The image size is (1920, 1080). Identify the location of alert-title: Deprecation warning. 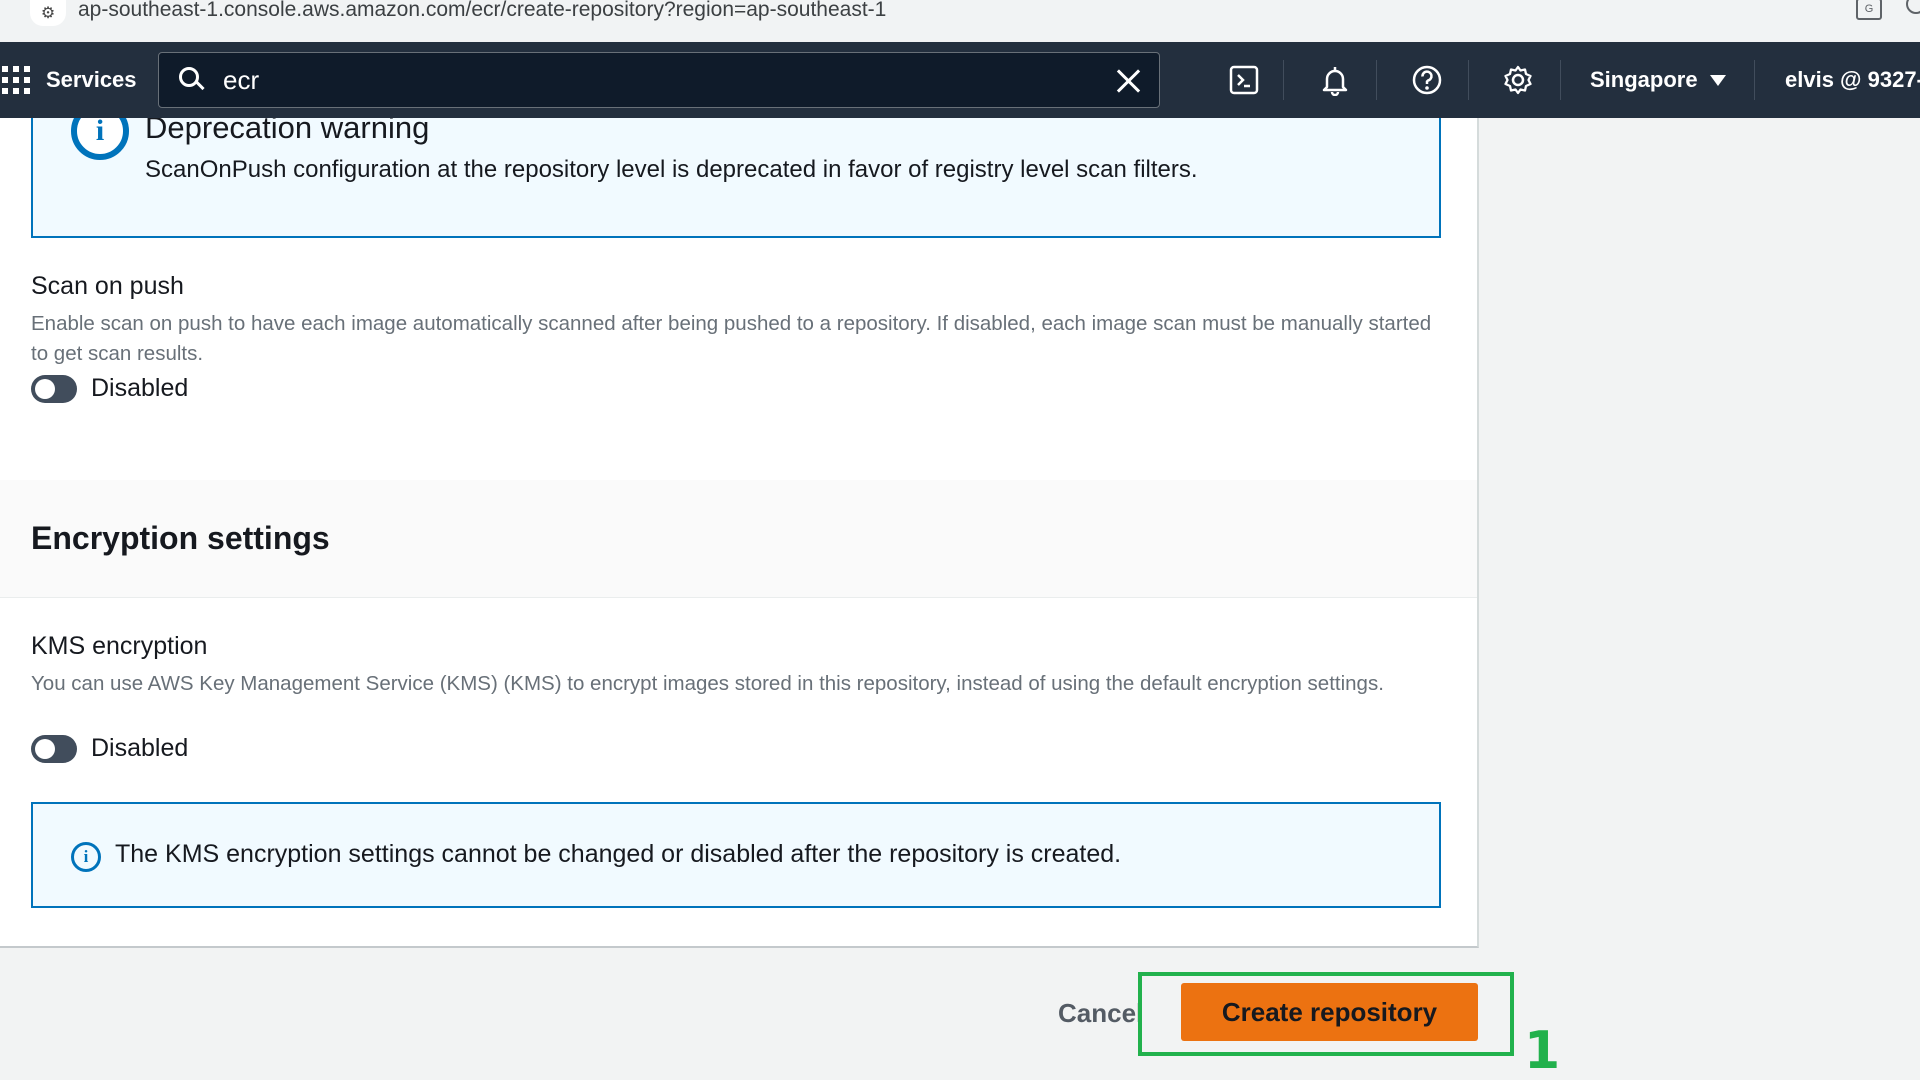
(287, 131).